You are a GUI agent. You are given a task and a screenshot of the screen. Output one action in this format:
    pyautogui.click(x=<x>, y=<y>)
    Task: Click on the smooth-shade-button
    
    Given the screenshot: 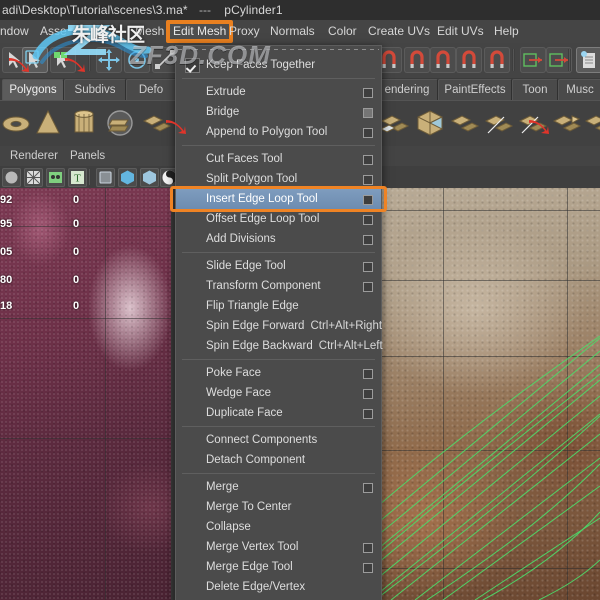 What is the action you would take?
    pyautogui.click(x=11, y=177)
    